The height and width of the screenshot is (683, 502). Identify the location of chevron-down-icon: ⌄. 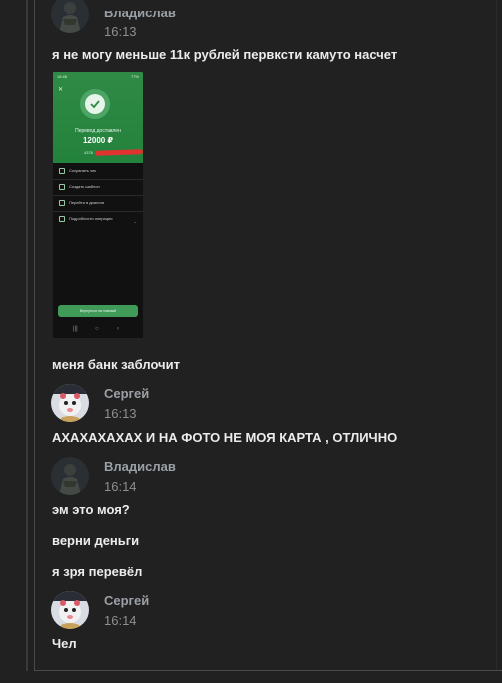
(135, 221).